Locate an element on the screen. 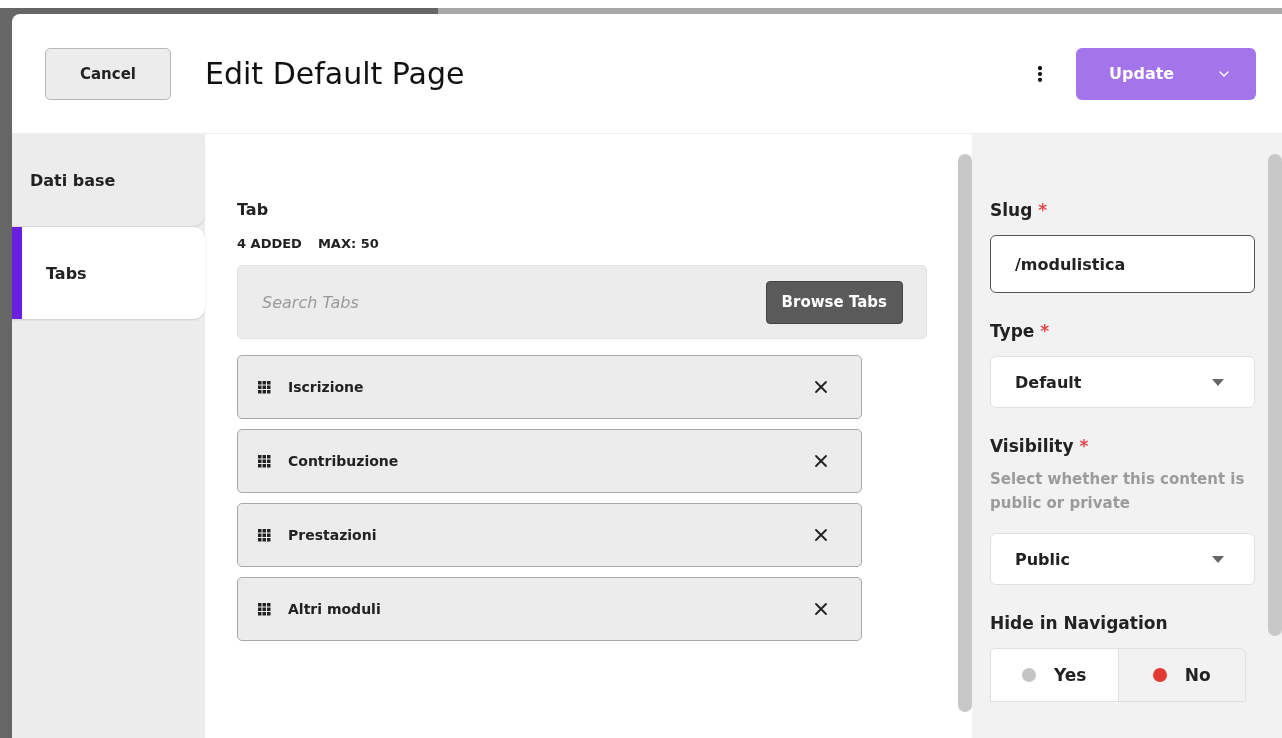 This screenshot has height=738, width=1282. max-count: MAX: 50 is located at coordinates (348, 243).